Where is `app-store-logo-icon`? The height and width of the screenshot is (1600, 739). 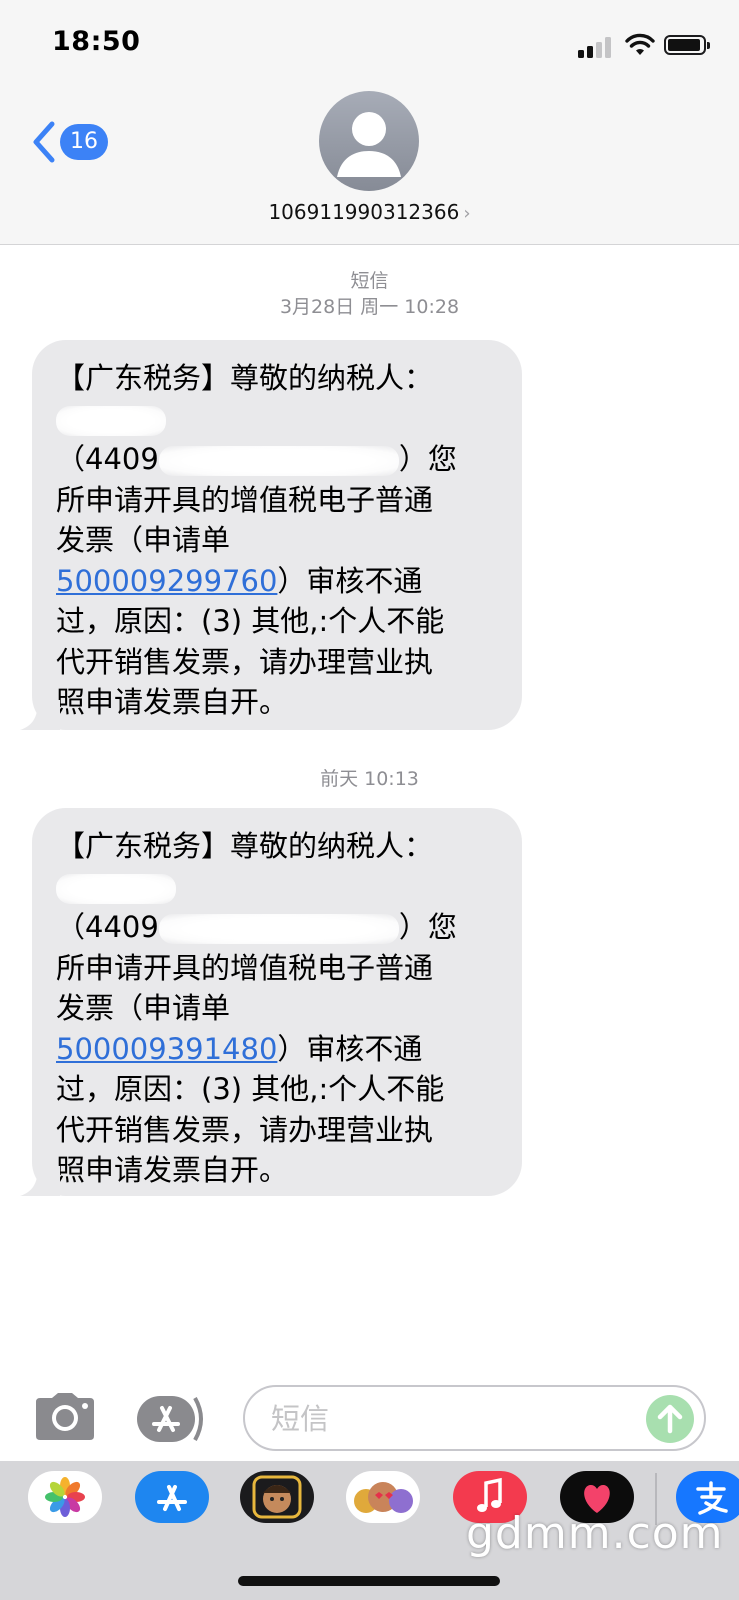
app-store-logo-icon is located at coordinates (172, 1498).